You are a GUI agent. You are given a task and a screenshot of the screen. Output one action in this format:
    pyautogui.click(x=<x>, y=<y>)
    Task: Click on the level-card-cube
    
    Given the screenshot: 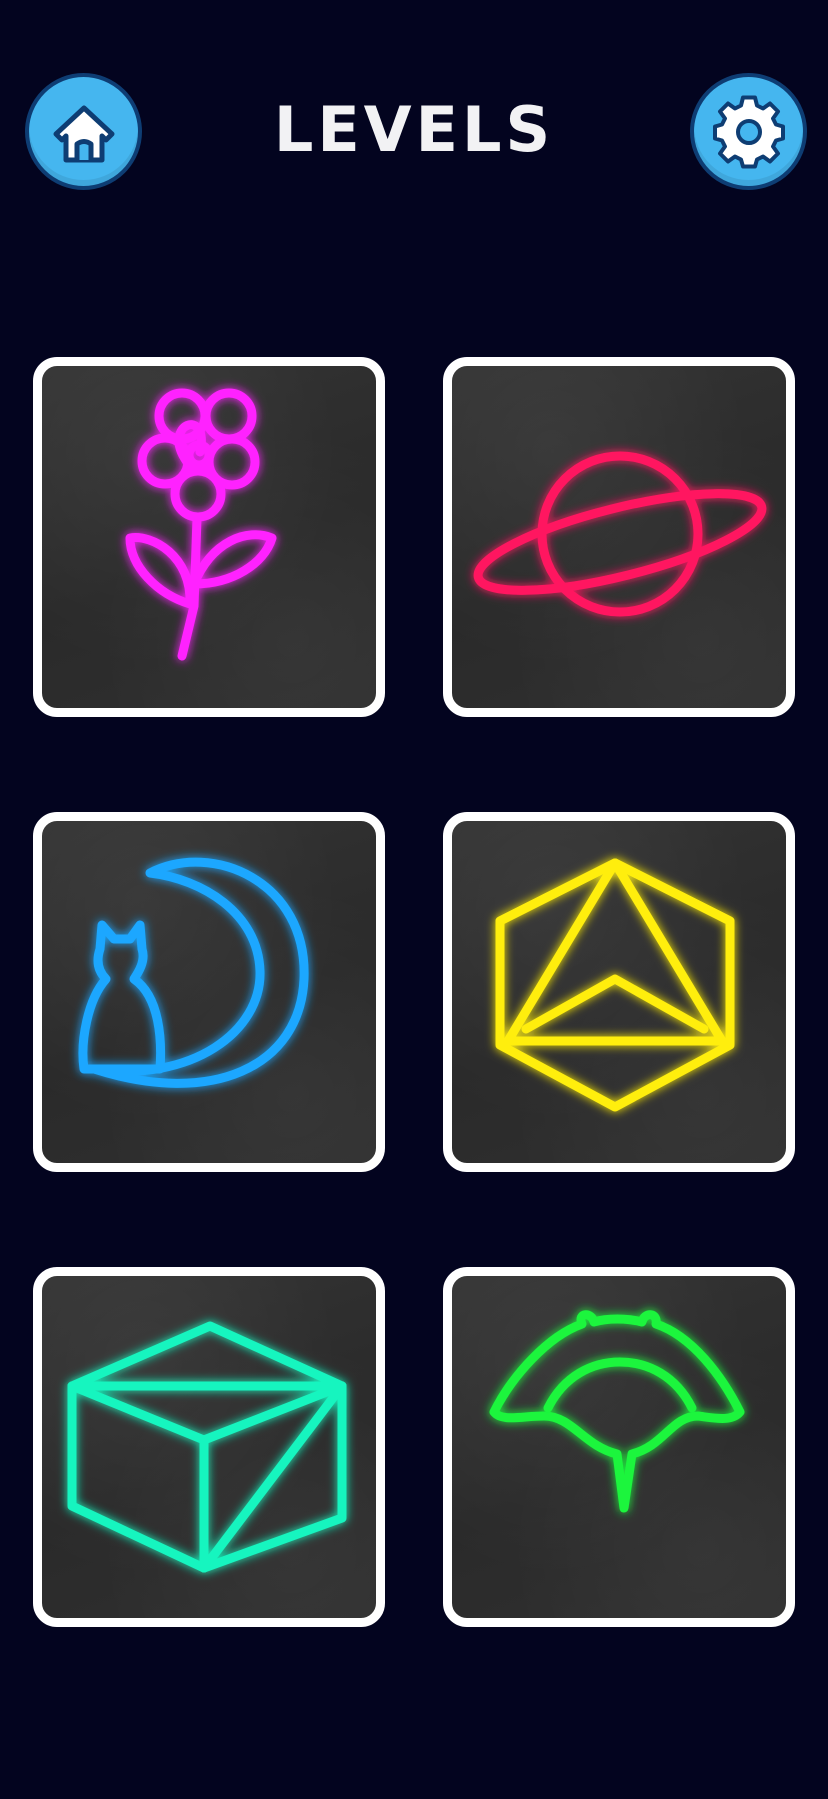 What is the action you would take?
    pyautogui.click(x=209, y=1447)
    